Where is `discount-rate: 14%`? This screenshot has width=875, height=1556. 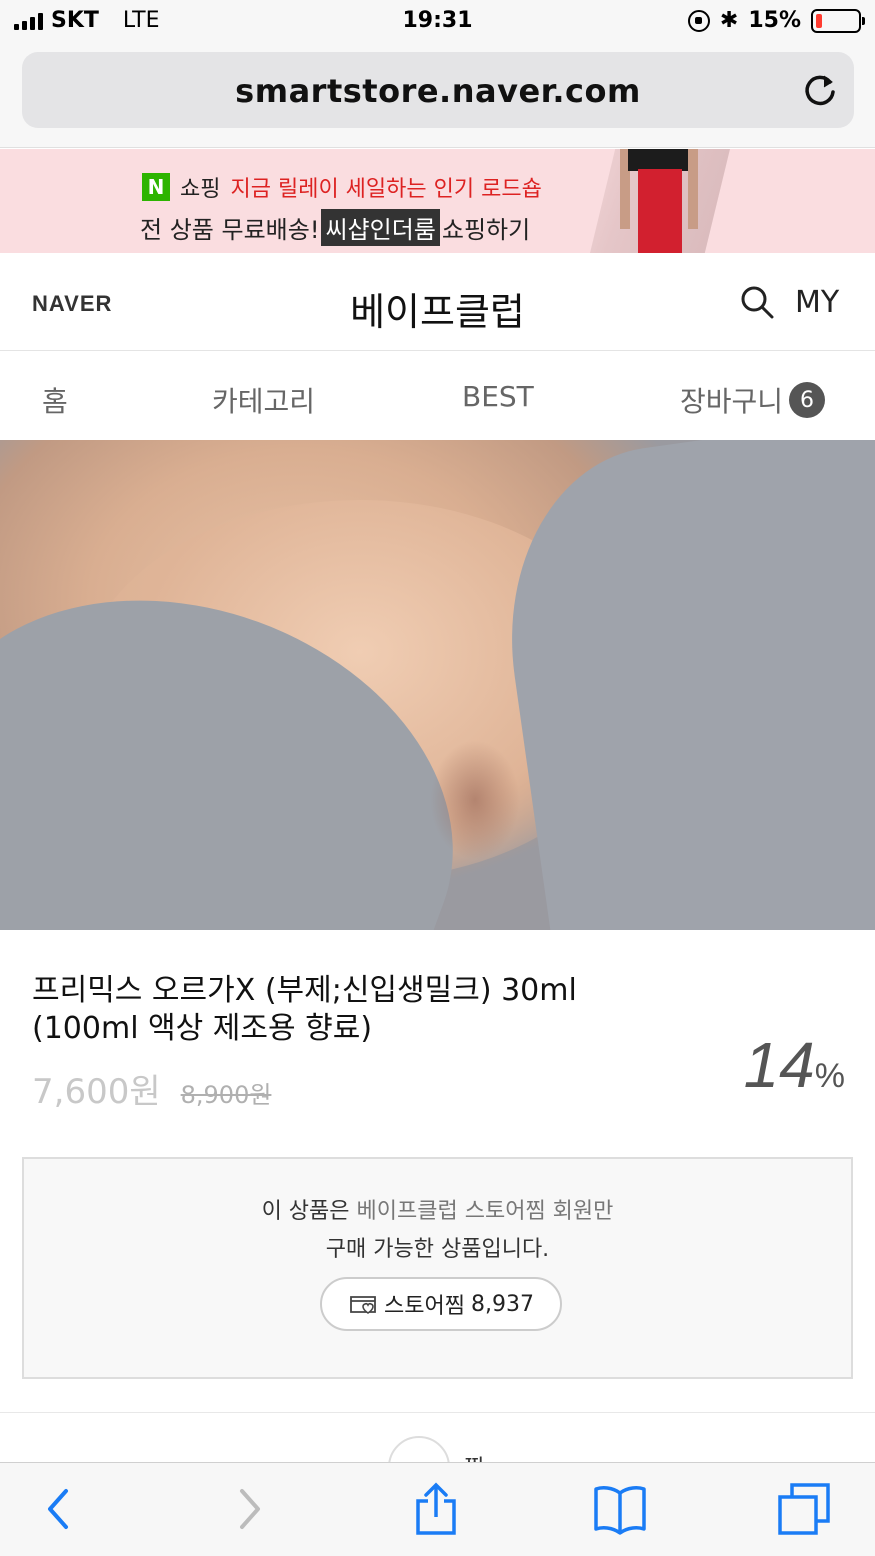
discount-rate: 14% is located at coordinates (794, 1065).